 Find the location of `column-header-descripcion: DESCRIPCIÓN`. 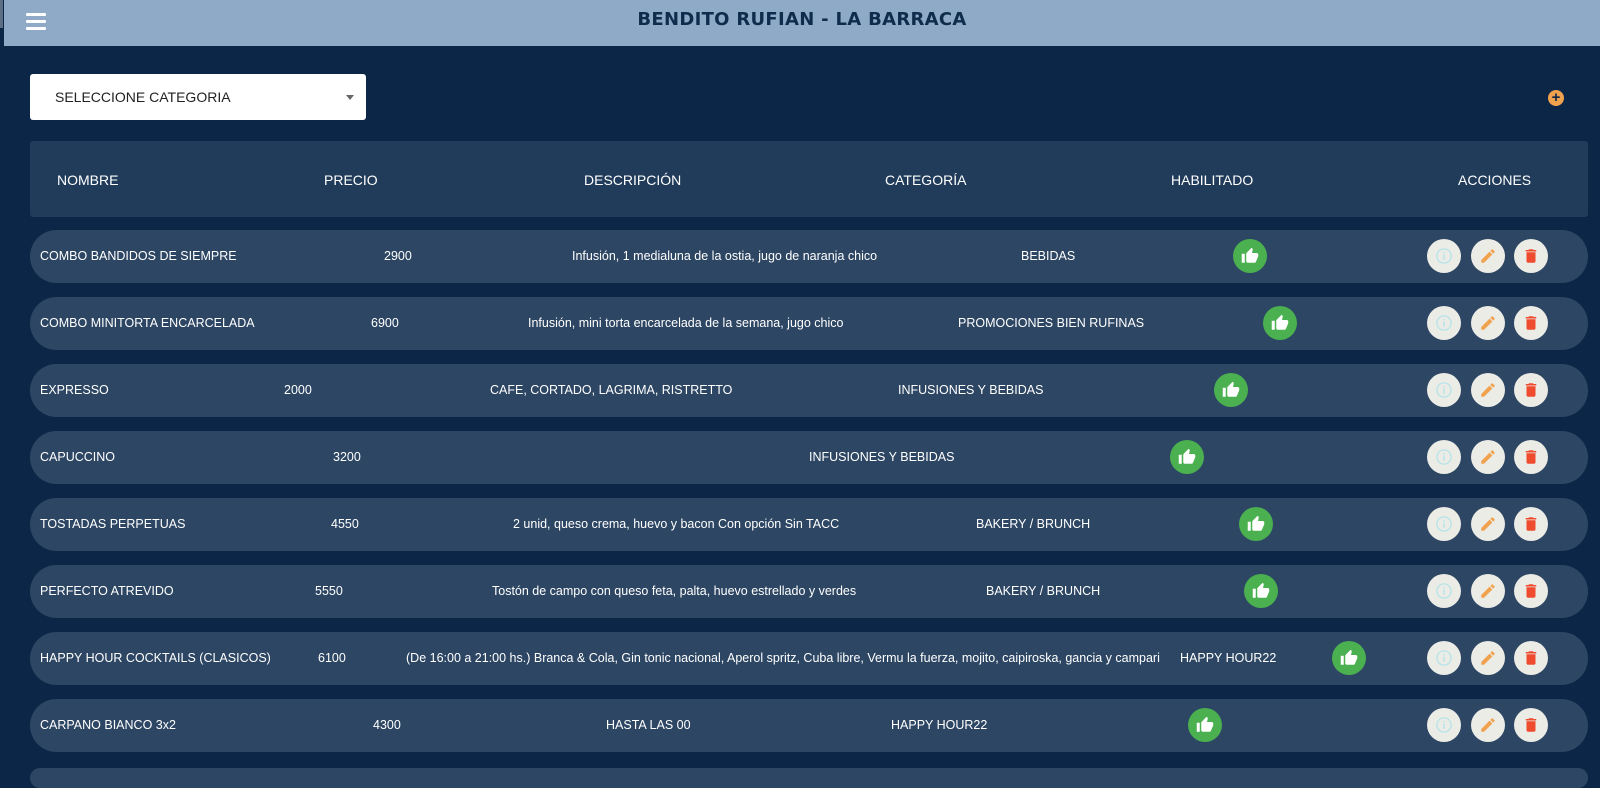

column-header-descripcion: DESCRIPCIÓN is located at coordinates (633, 180).